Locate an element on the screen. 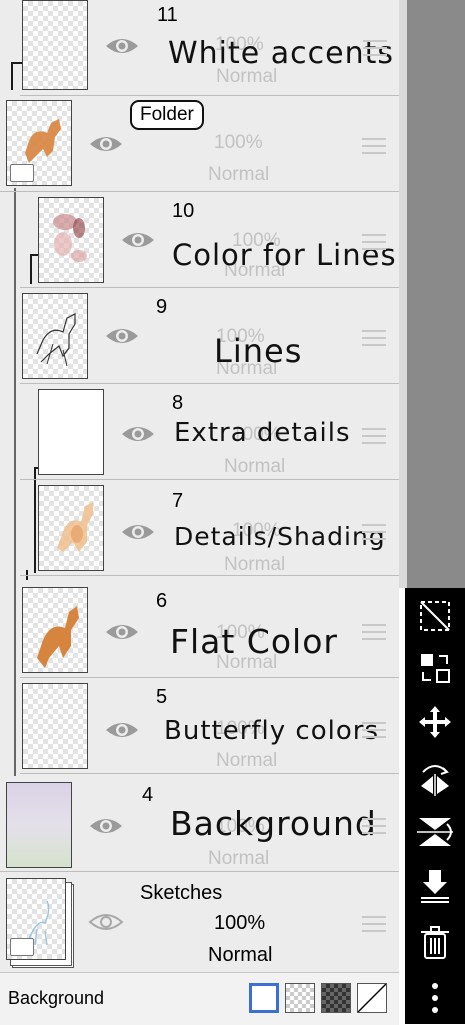 The image size is (465, 1025). layer-number: 6 is located at coordinates (162, 601).